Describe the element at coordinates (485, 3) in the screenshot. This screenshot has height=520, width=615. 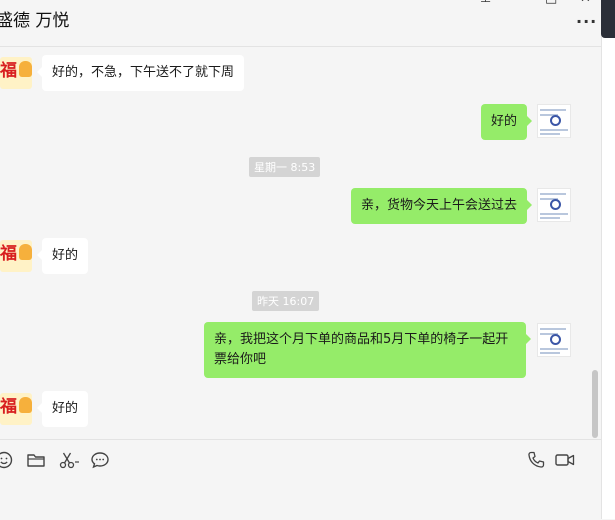
I see `pin-icon: ⊥` at that location.